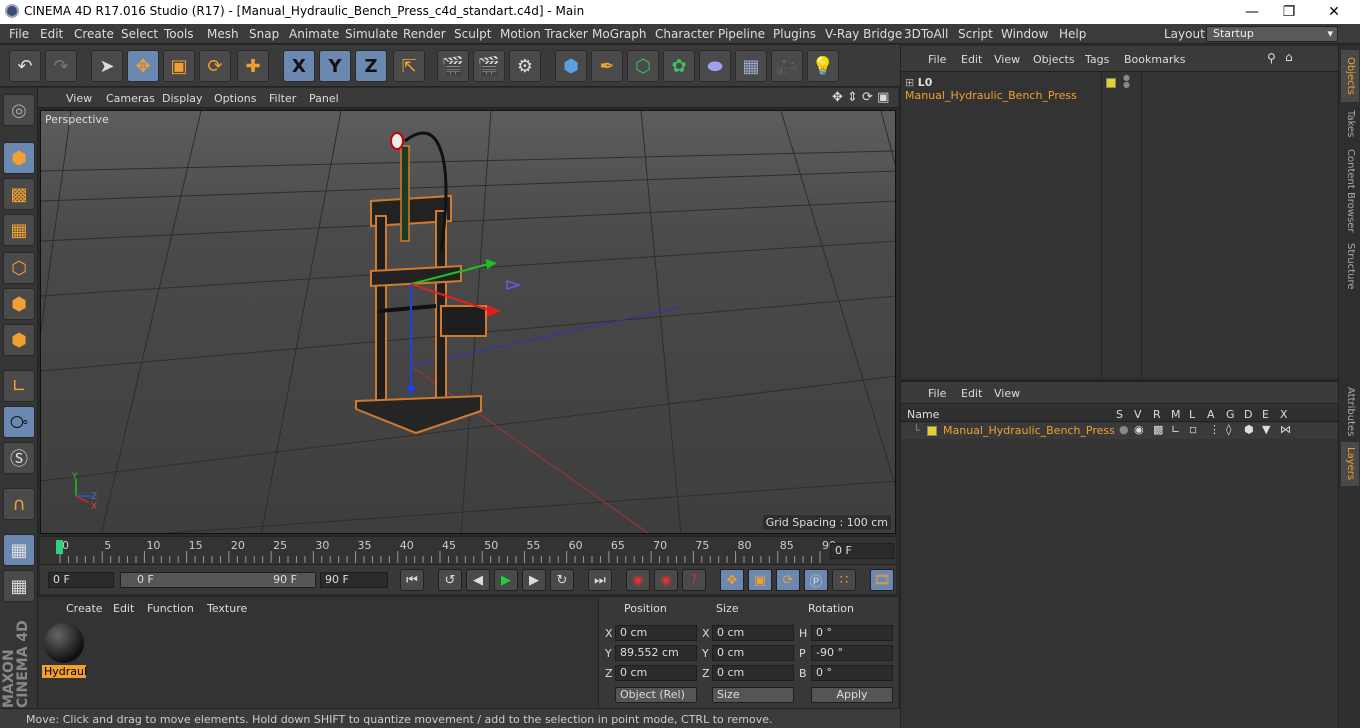  I want to click on record-button: ◉, so click(638, 580).